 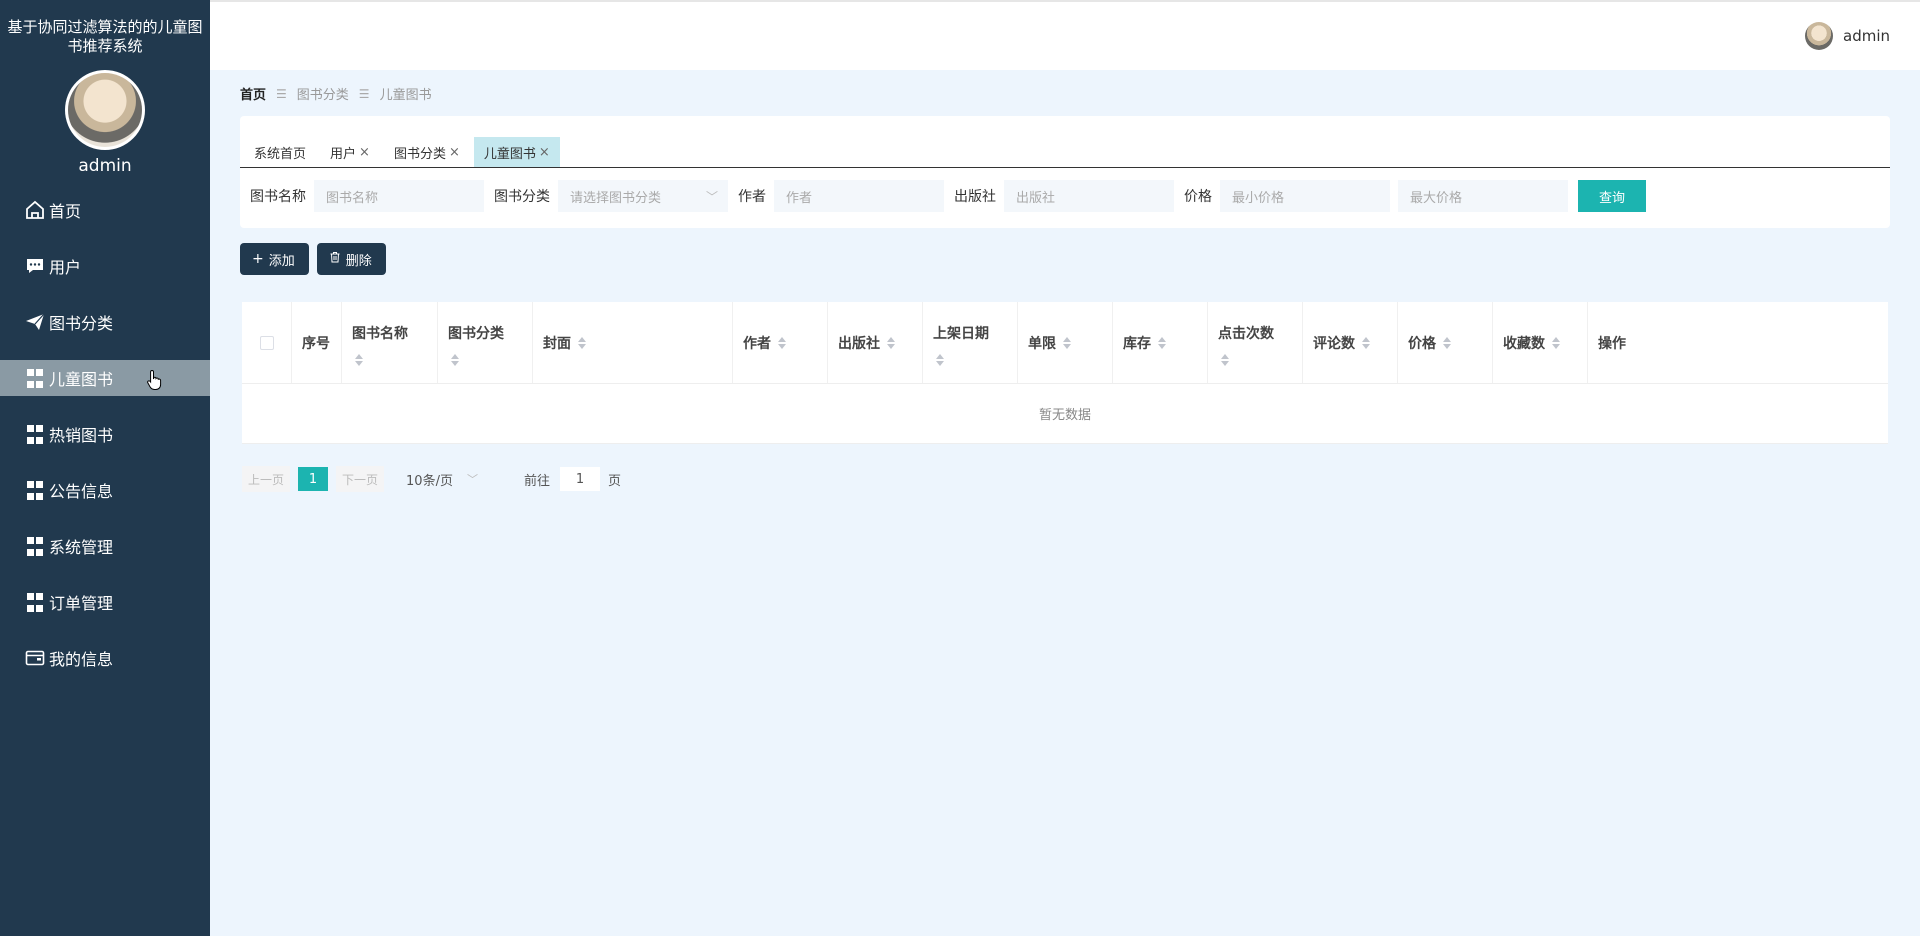 I want to click on avatar-image, so click(x=105, y=110).